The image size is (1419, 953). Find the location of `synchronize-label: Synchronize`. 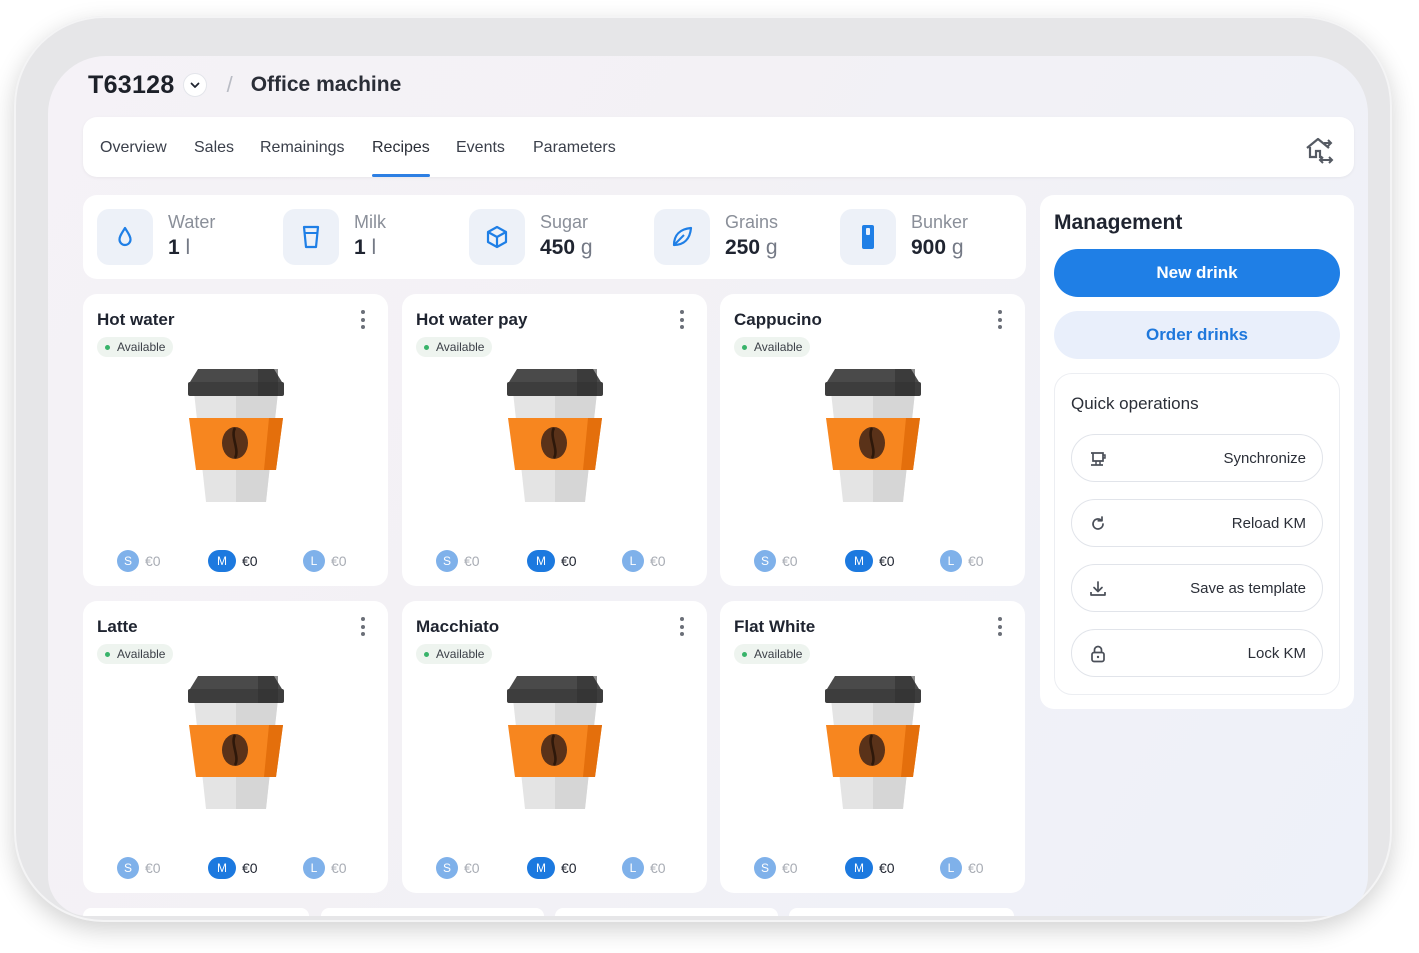

synchronize-label: Synchronize is located at coordinates (1264, 458).